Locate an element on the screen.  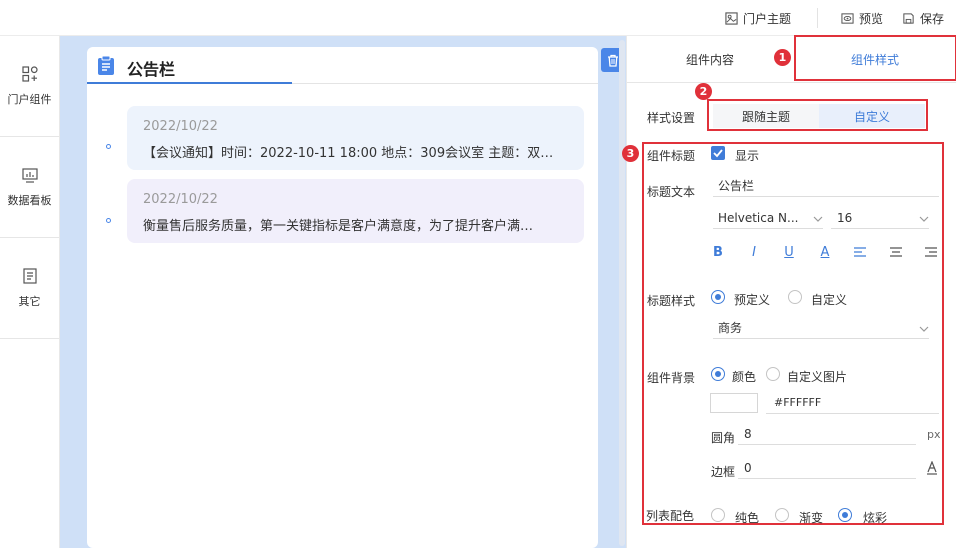
solid-color-radio is located at coordinates (718, 515).